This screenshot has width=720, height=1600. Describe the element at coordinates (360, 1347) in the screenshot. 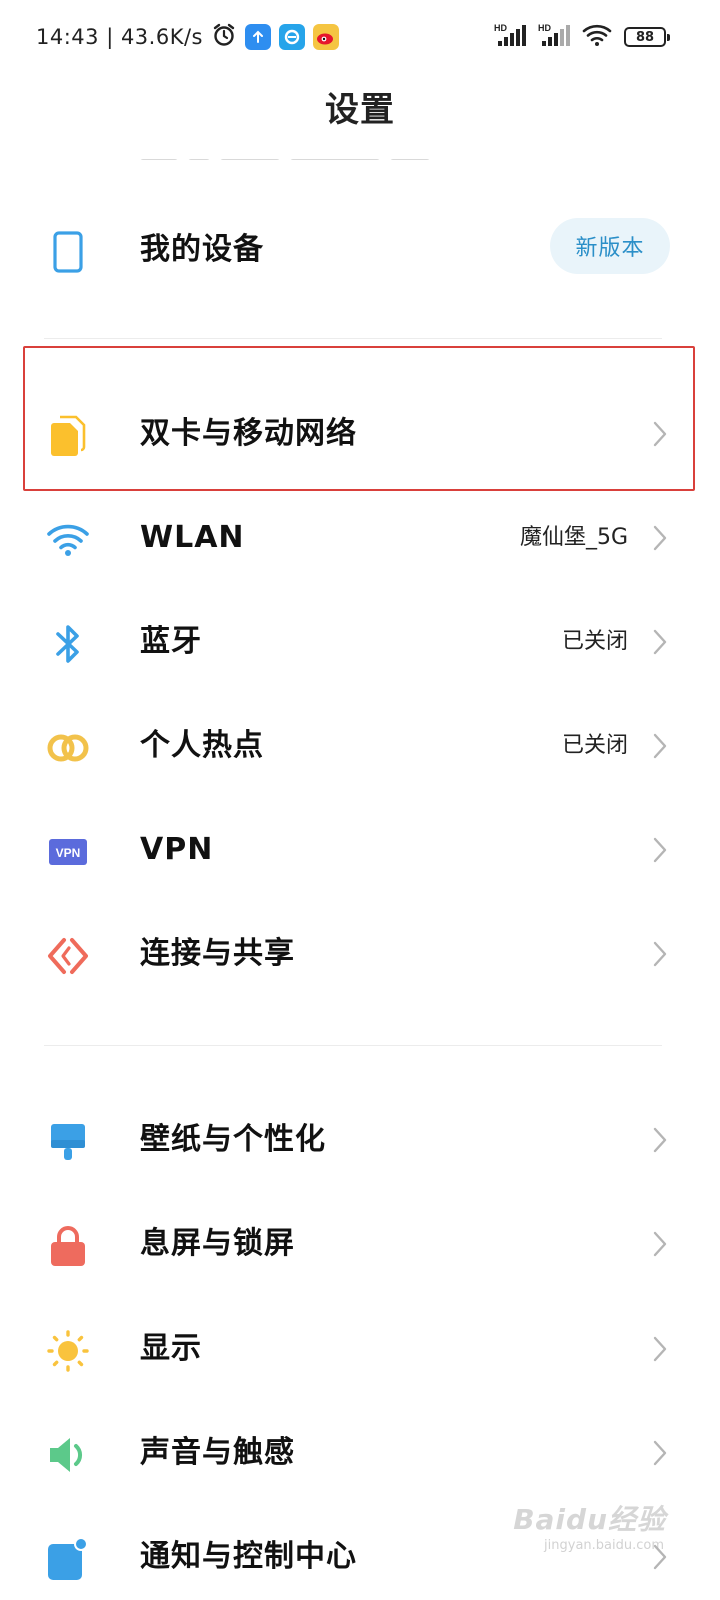

I see `display-row: 显示` at that location.